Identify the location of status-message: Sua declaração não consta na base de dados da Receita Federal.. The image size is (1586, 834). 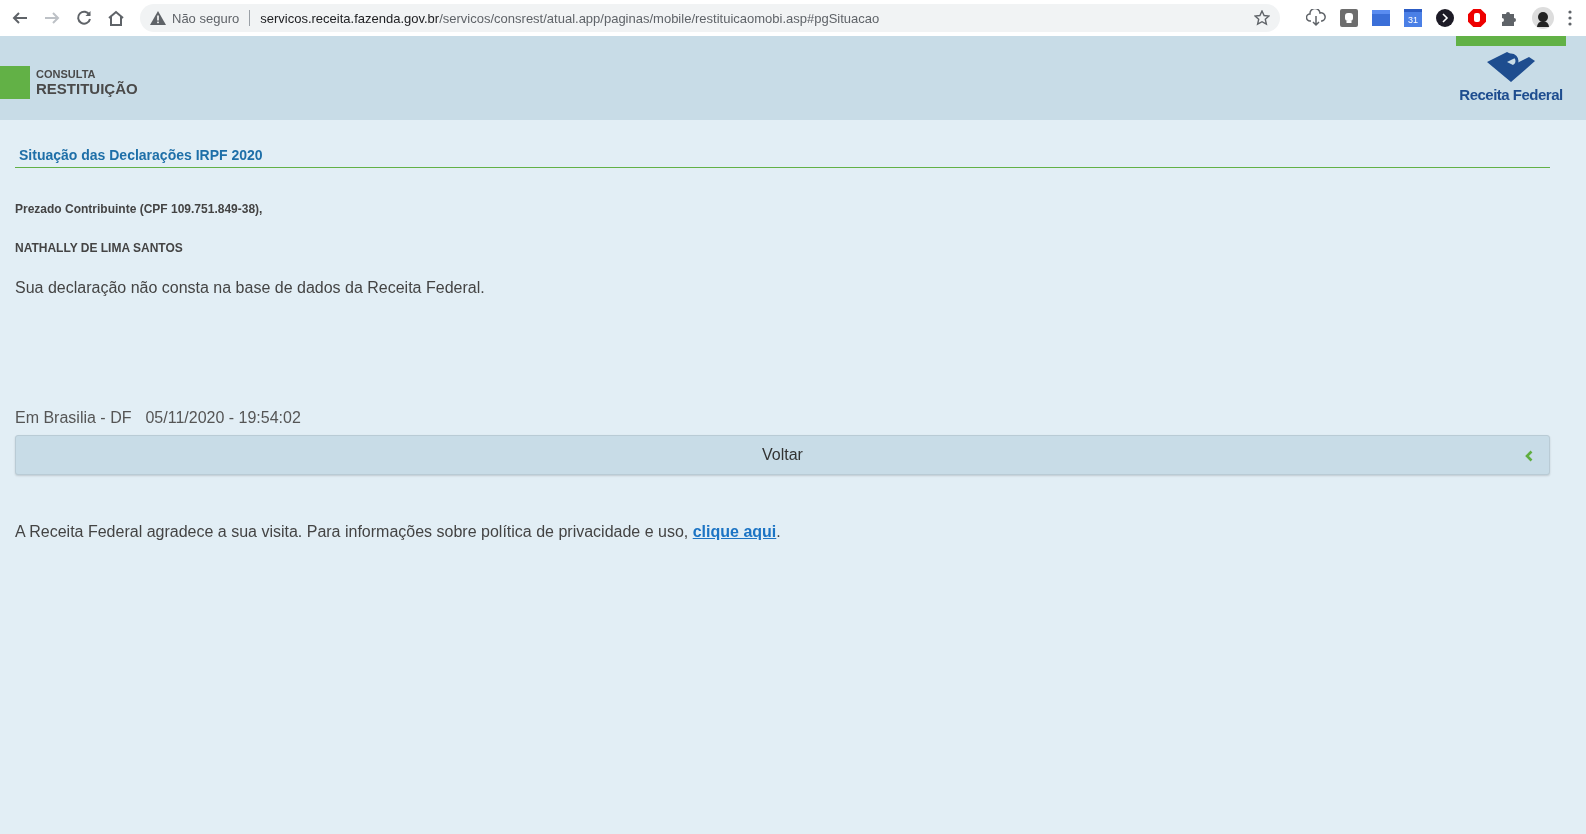
(250, 288).